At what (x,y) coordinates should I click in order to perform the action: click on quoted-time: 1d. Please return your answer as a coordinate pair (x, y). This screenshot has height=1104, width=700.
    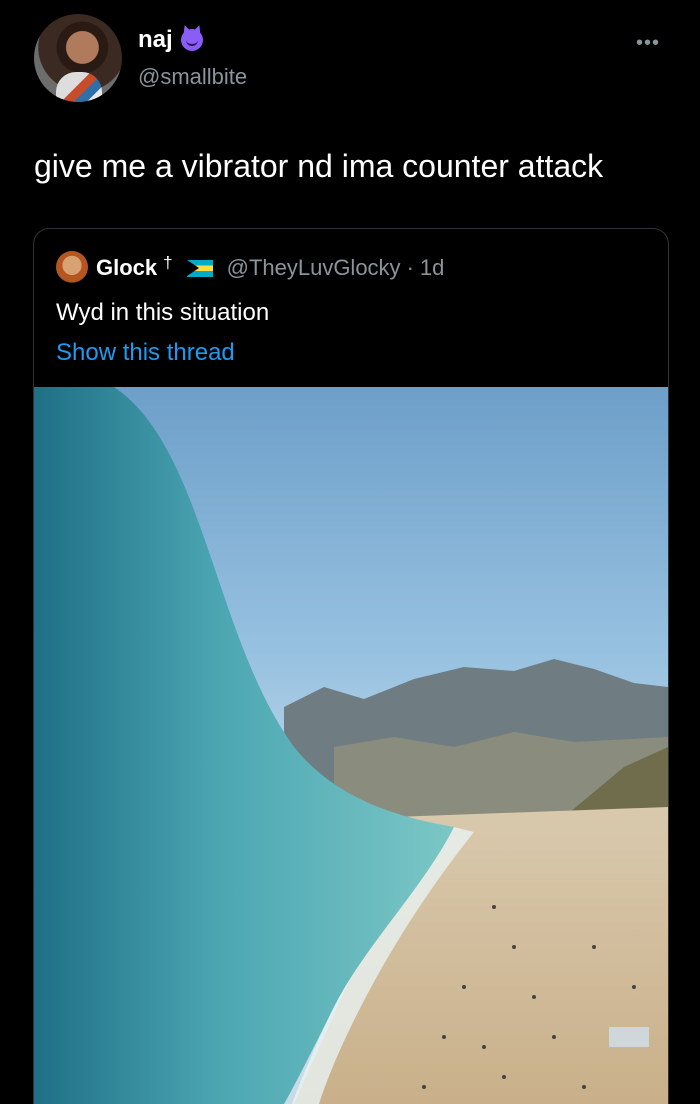
    Looking at the image, I should click on (432, 268).